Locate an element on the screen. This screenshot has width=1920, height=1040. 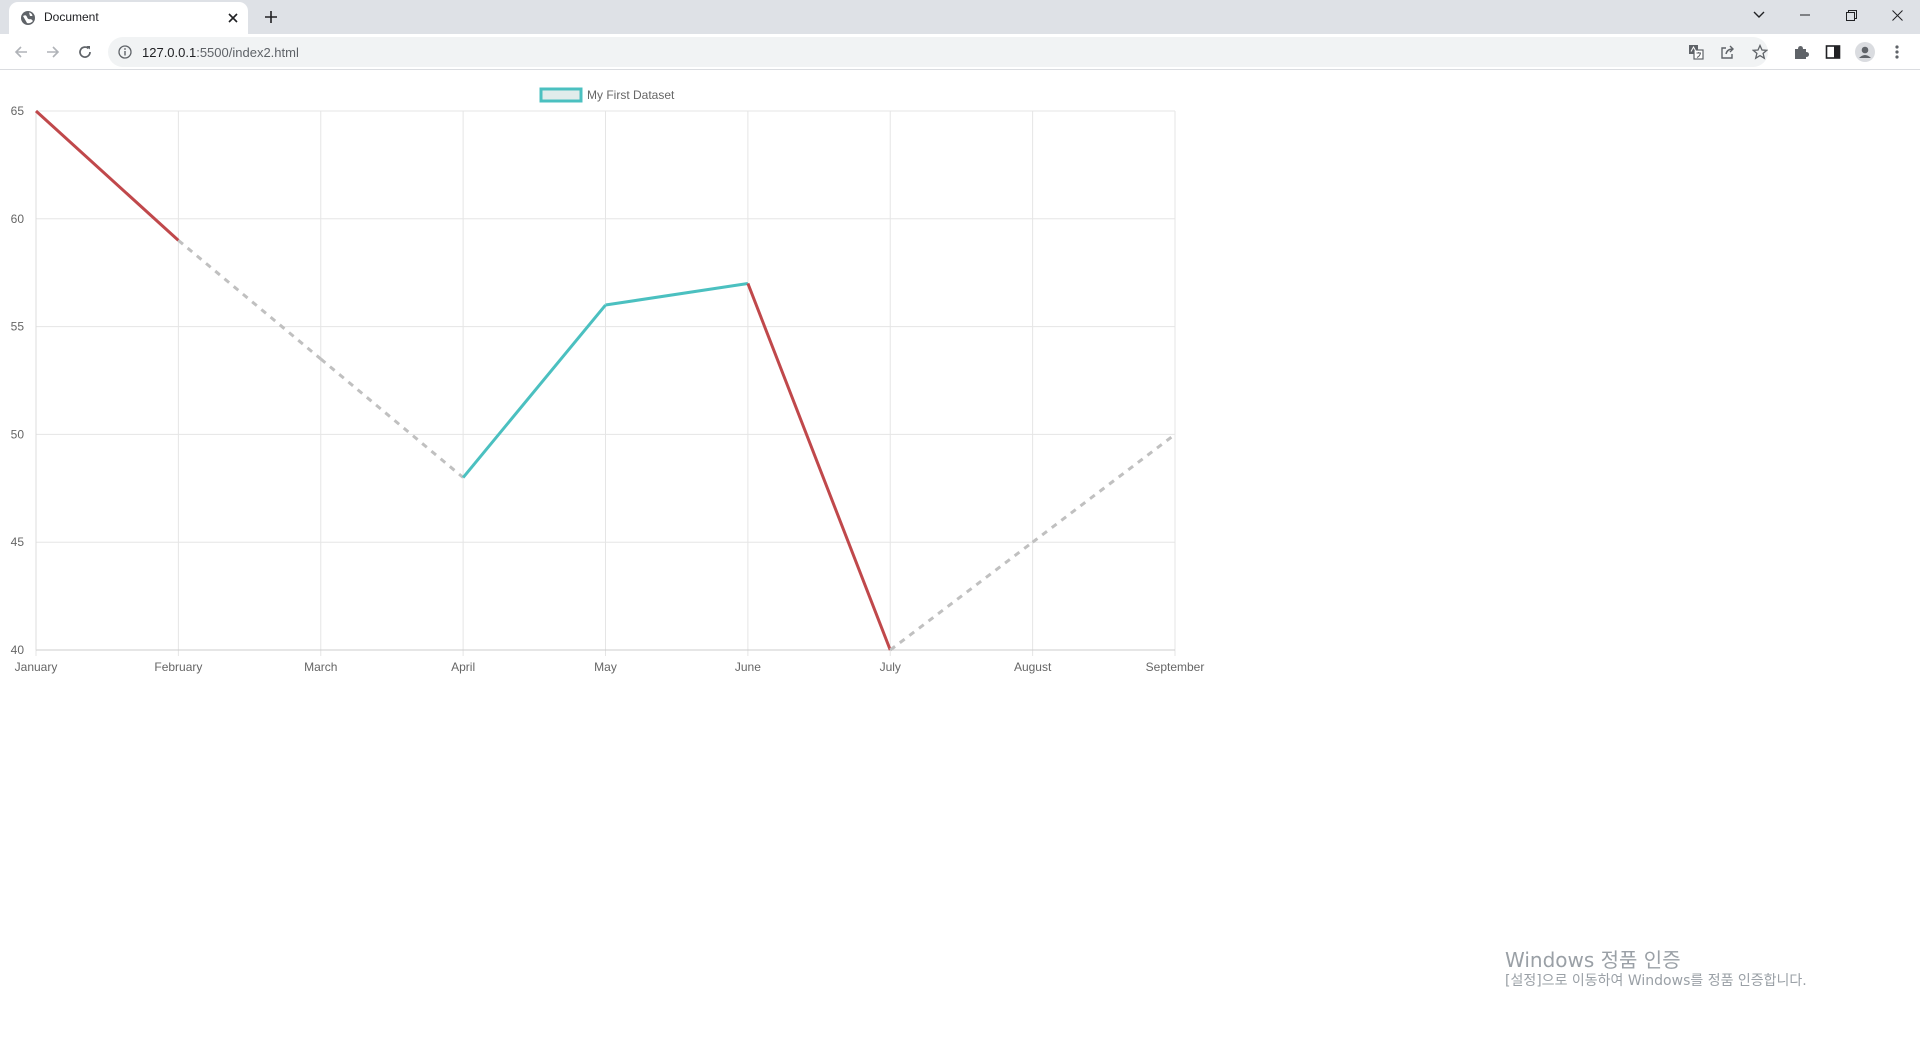
x-tick-label: May is located at coordinates (605, 667).